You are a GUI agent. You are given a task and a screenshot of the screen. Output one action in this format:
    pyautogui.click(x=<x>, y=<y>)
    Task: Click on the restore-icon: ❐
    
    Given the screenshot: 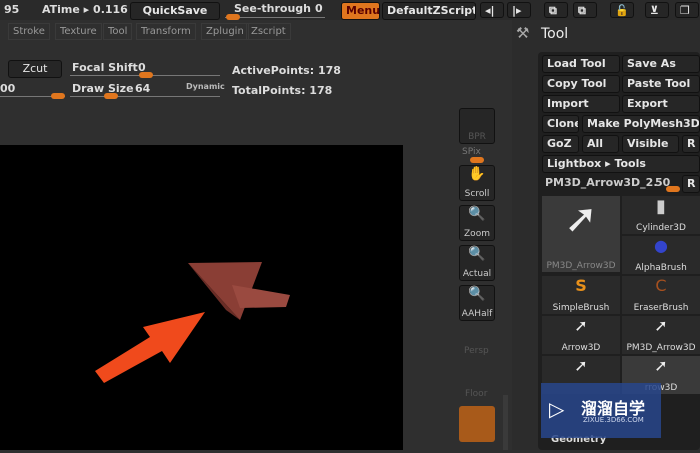 What is the action you would take?
    pyautogui.click(x=687, y=10)
    